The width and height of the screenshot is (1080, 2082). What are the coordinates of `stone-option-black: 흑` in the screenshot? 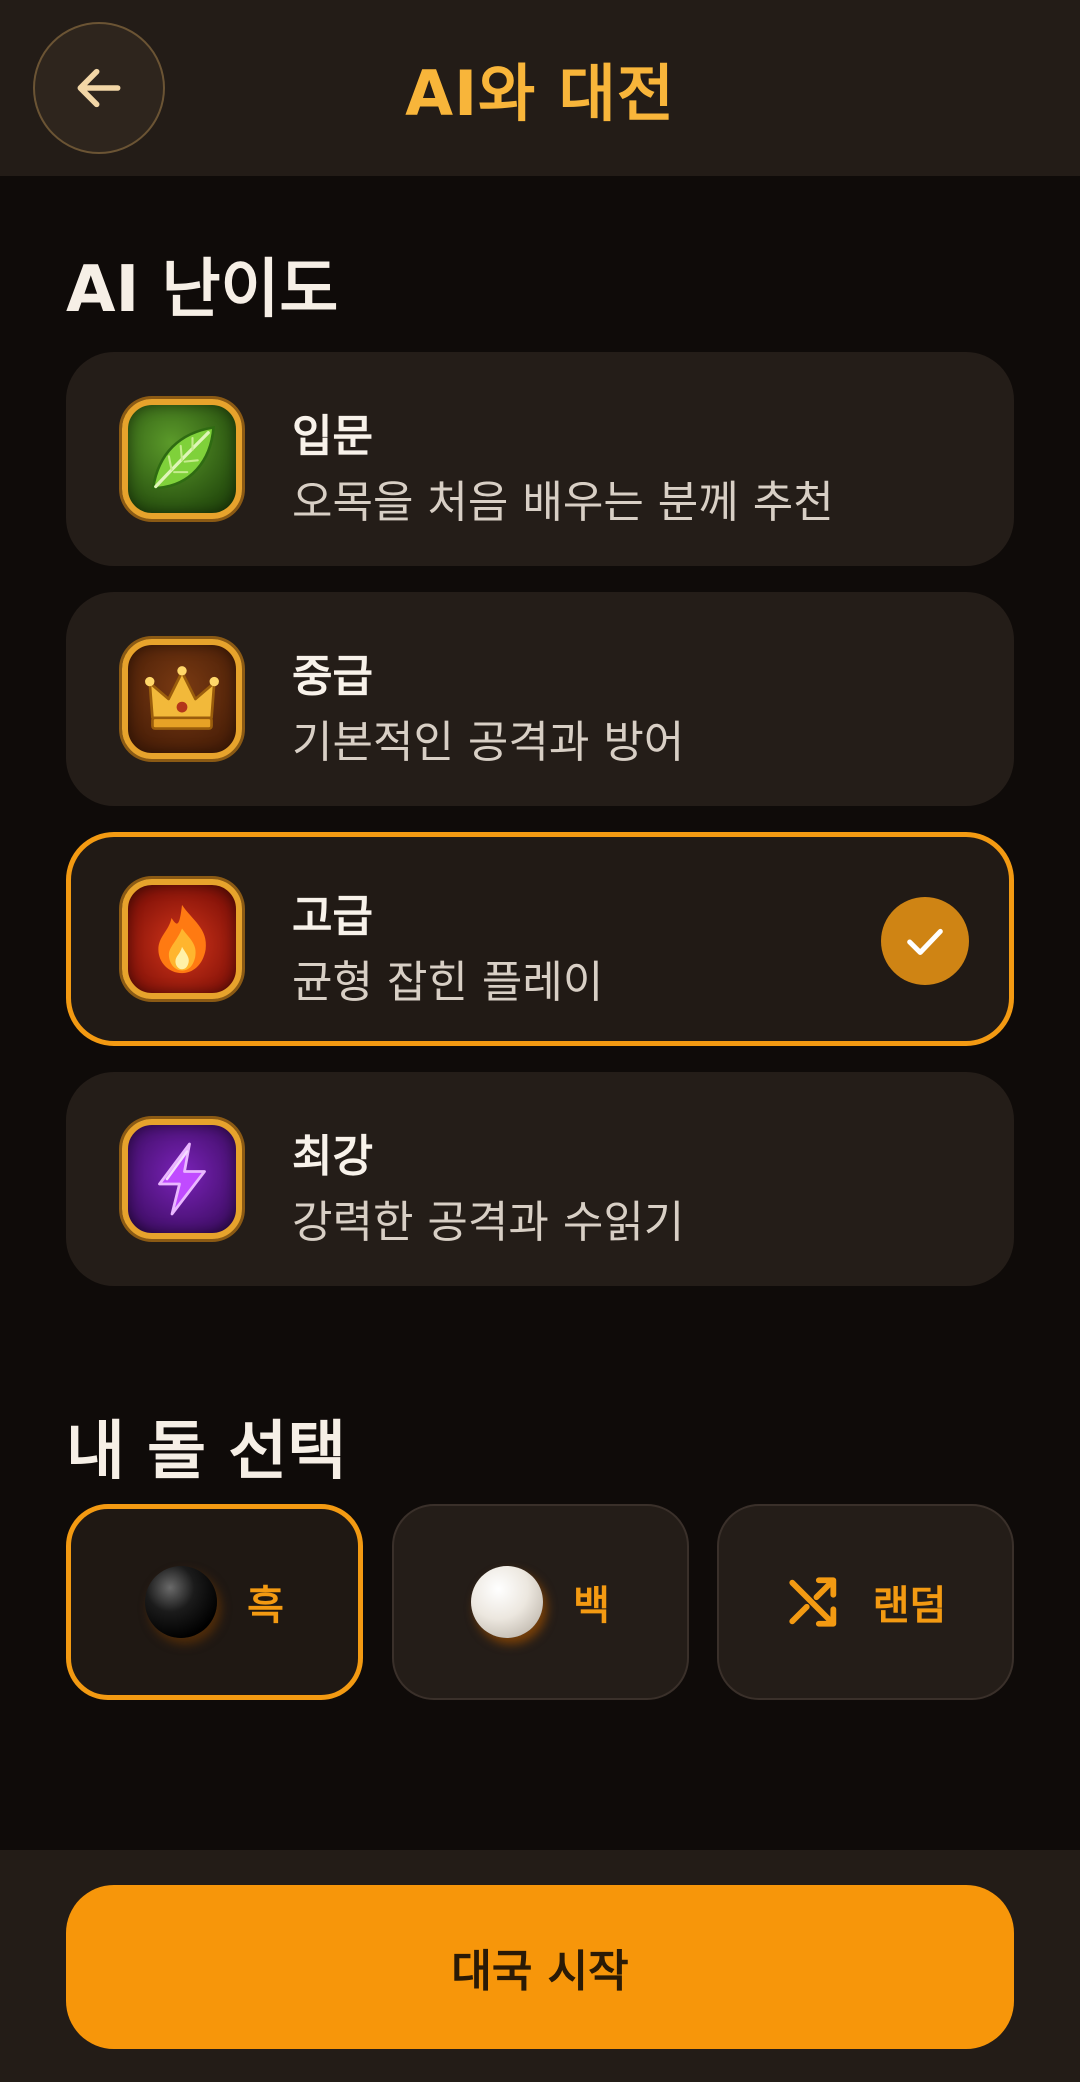 It's located at (214, 1602).